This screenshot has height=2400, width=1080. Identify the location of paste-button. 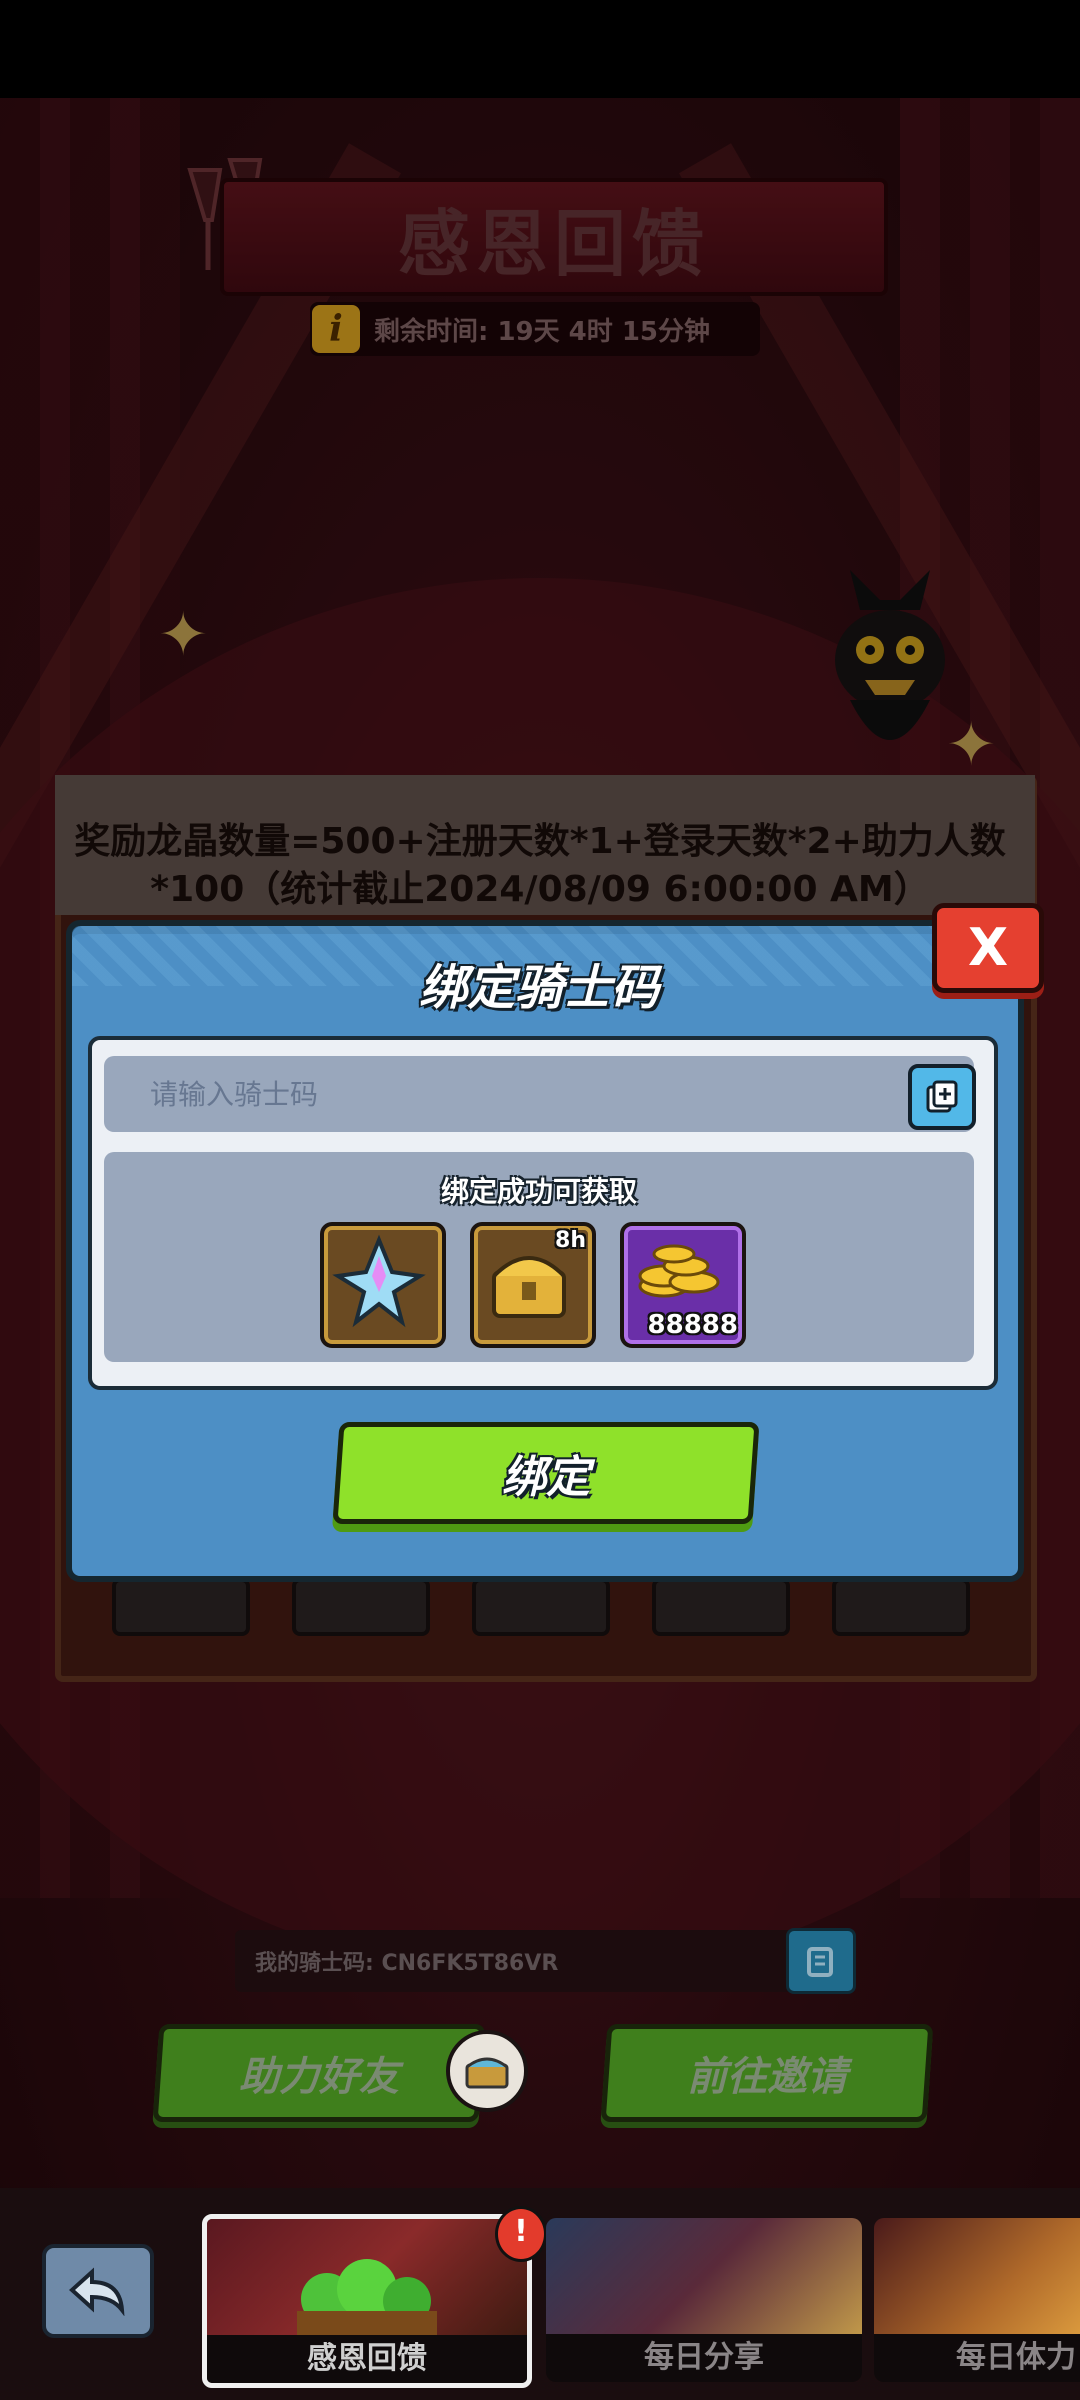
(942, 1097).